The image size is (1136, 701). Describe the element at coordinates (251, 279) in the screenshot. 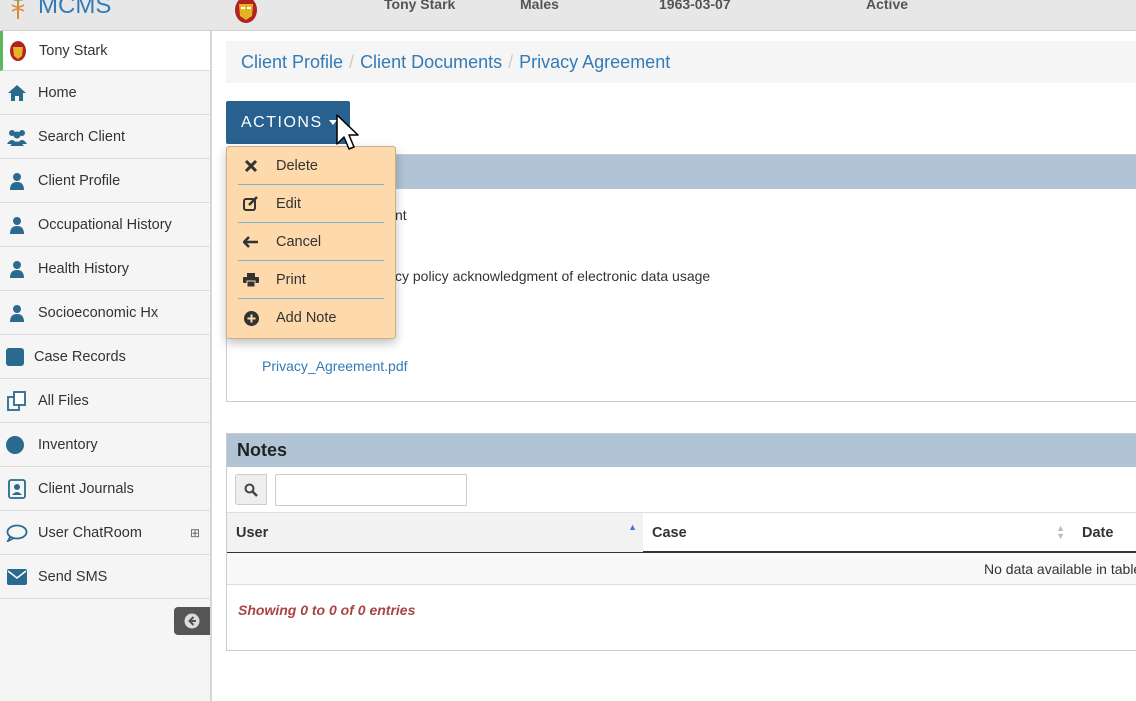

I see `print-icon` at that location.